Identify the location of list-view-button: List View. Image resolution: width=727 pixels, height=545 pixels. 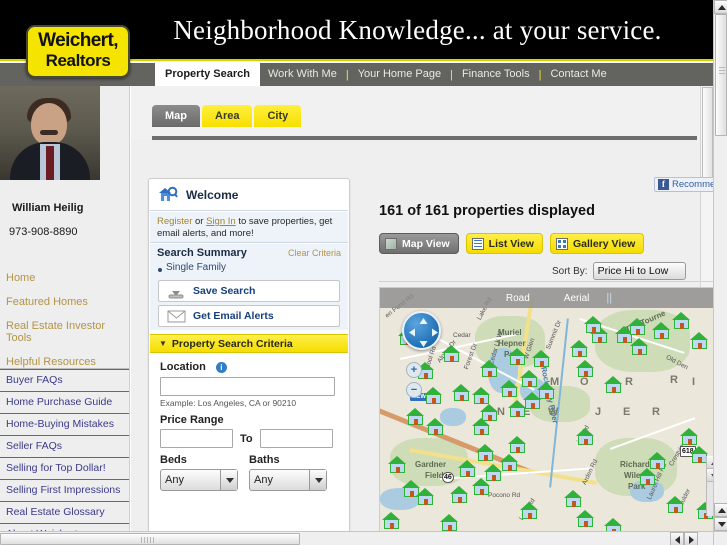
(504, 243).